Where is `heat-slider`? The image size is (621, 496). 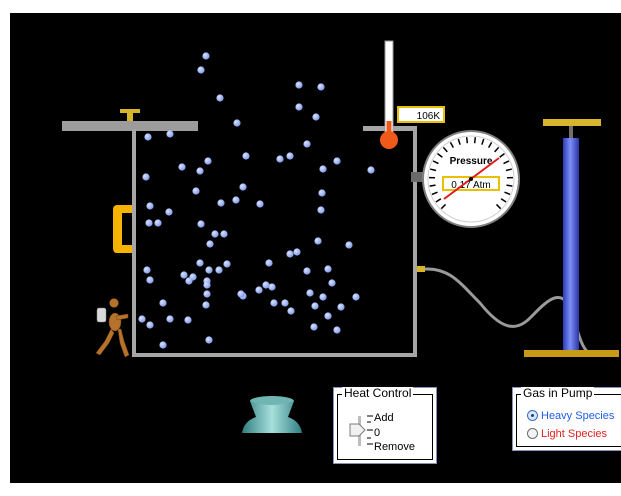 heat-slider is located at coordinates (361, 430).